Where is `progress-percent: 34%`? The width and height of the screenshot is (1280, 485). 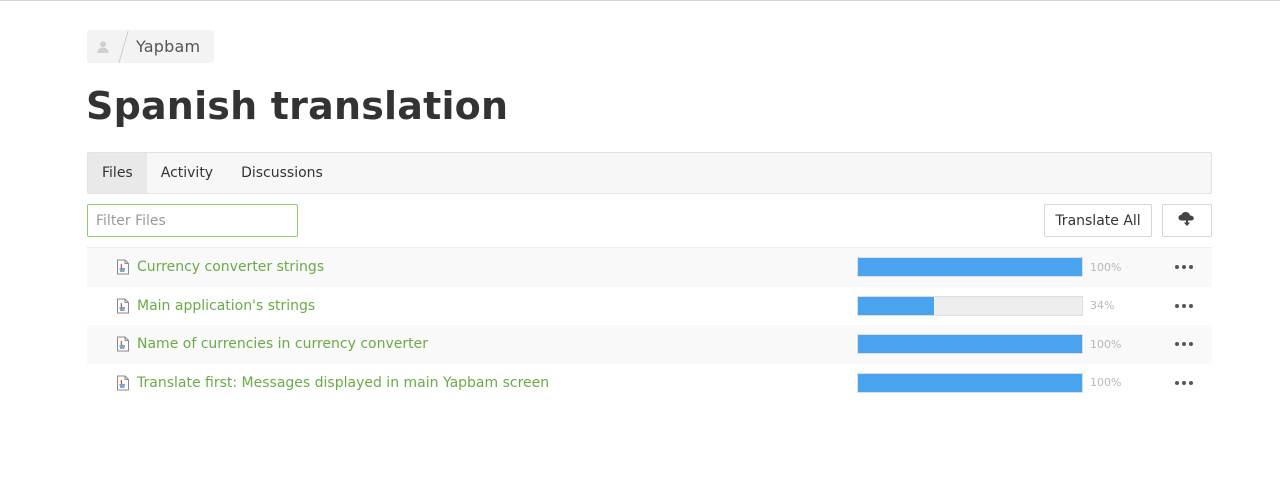
progress-percent: 34% is located at coordinates (1102, 306).